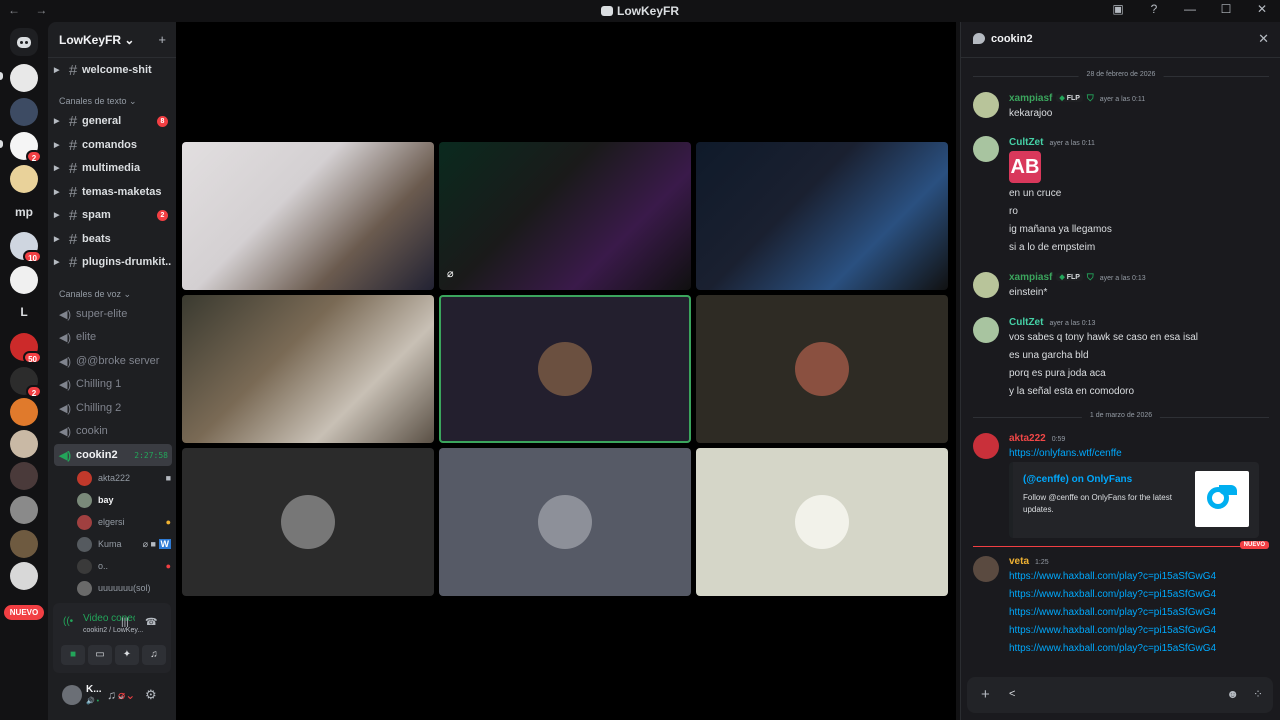 This screenshot has width=1280, height=720. What do you see at coordinates (1065, 453) in the screenshot?
I see `message-link: https://onlyfans.wtf/cenffe` at bounding box center [1065, 453].